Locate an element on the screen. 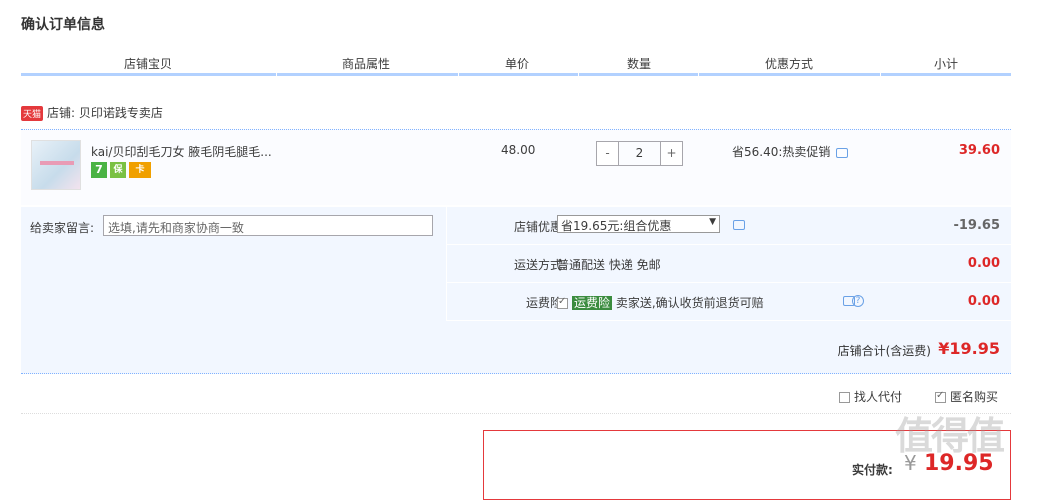 This screenshot has height=500, width=1041. service-badges: 7 保 卡 is located at coordinates (121, 170).